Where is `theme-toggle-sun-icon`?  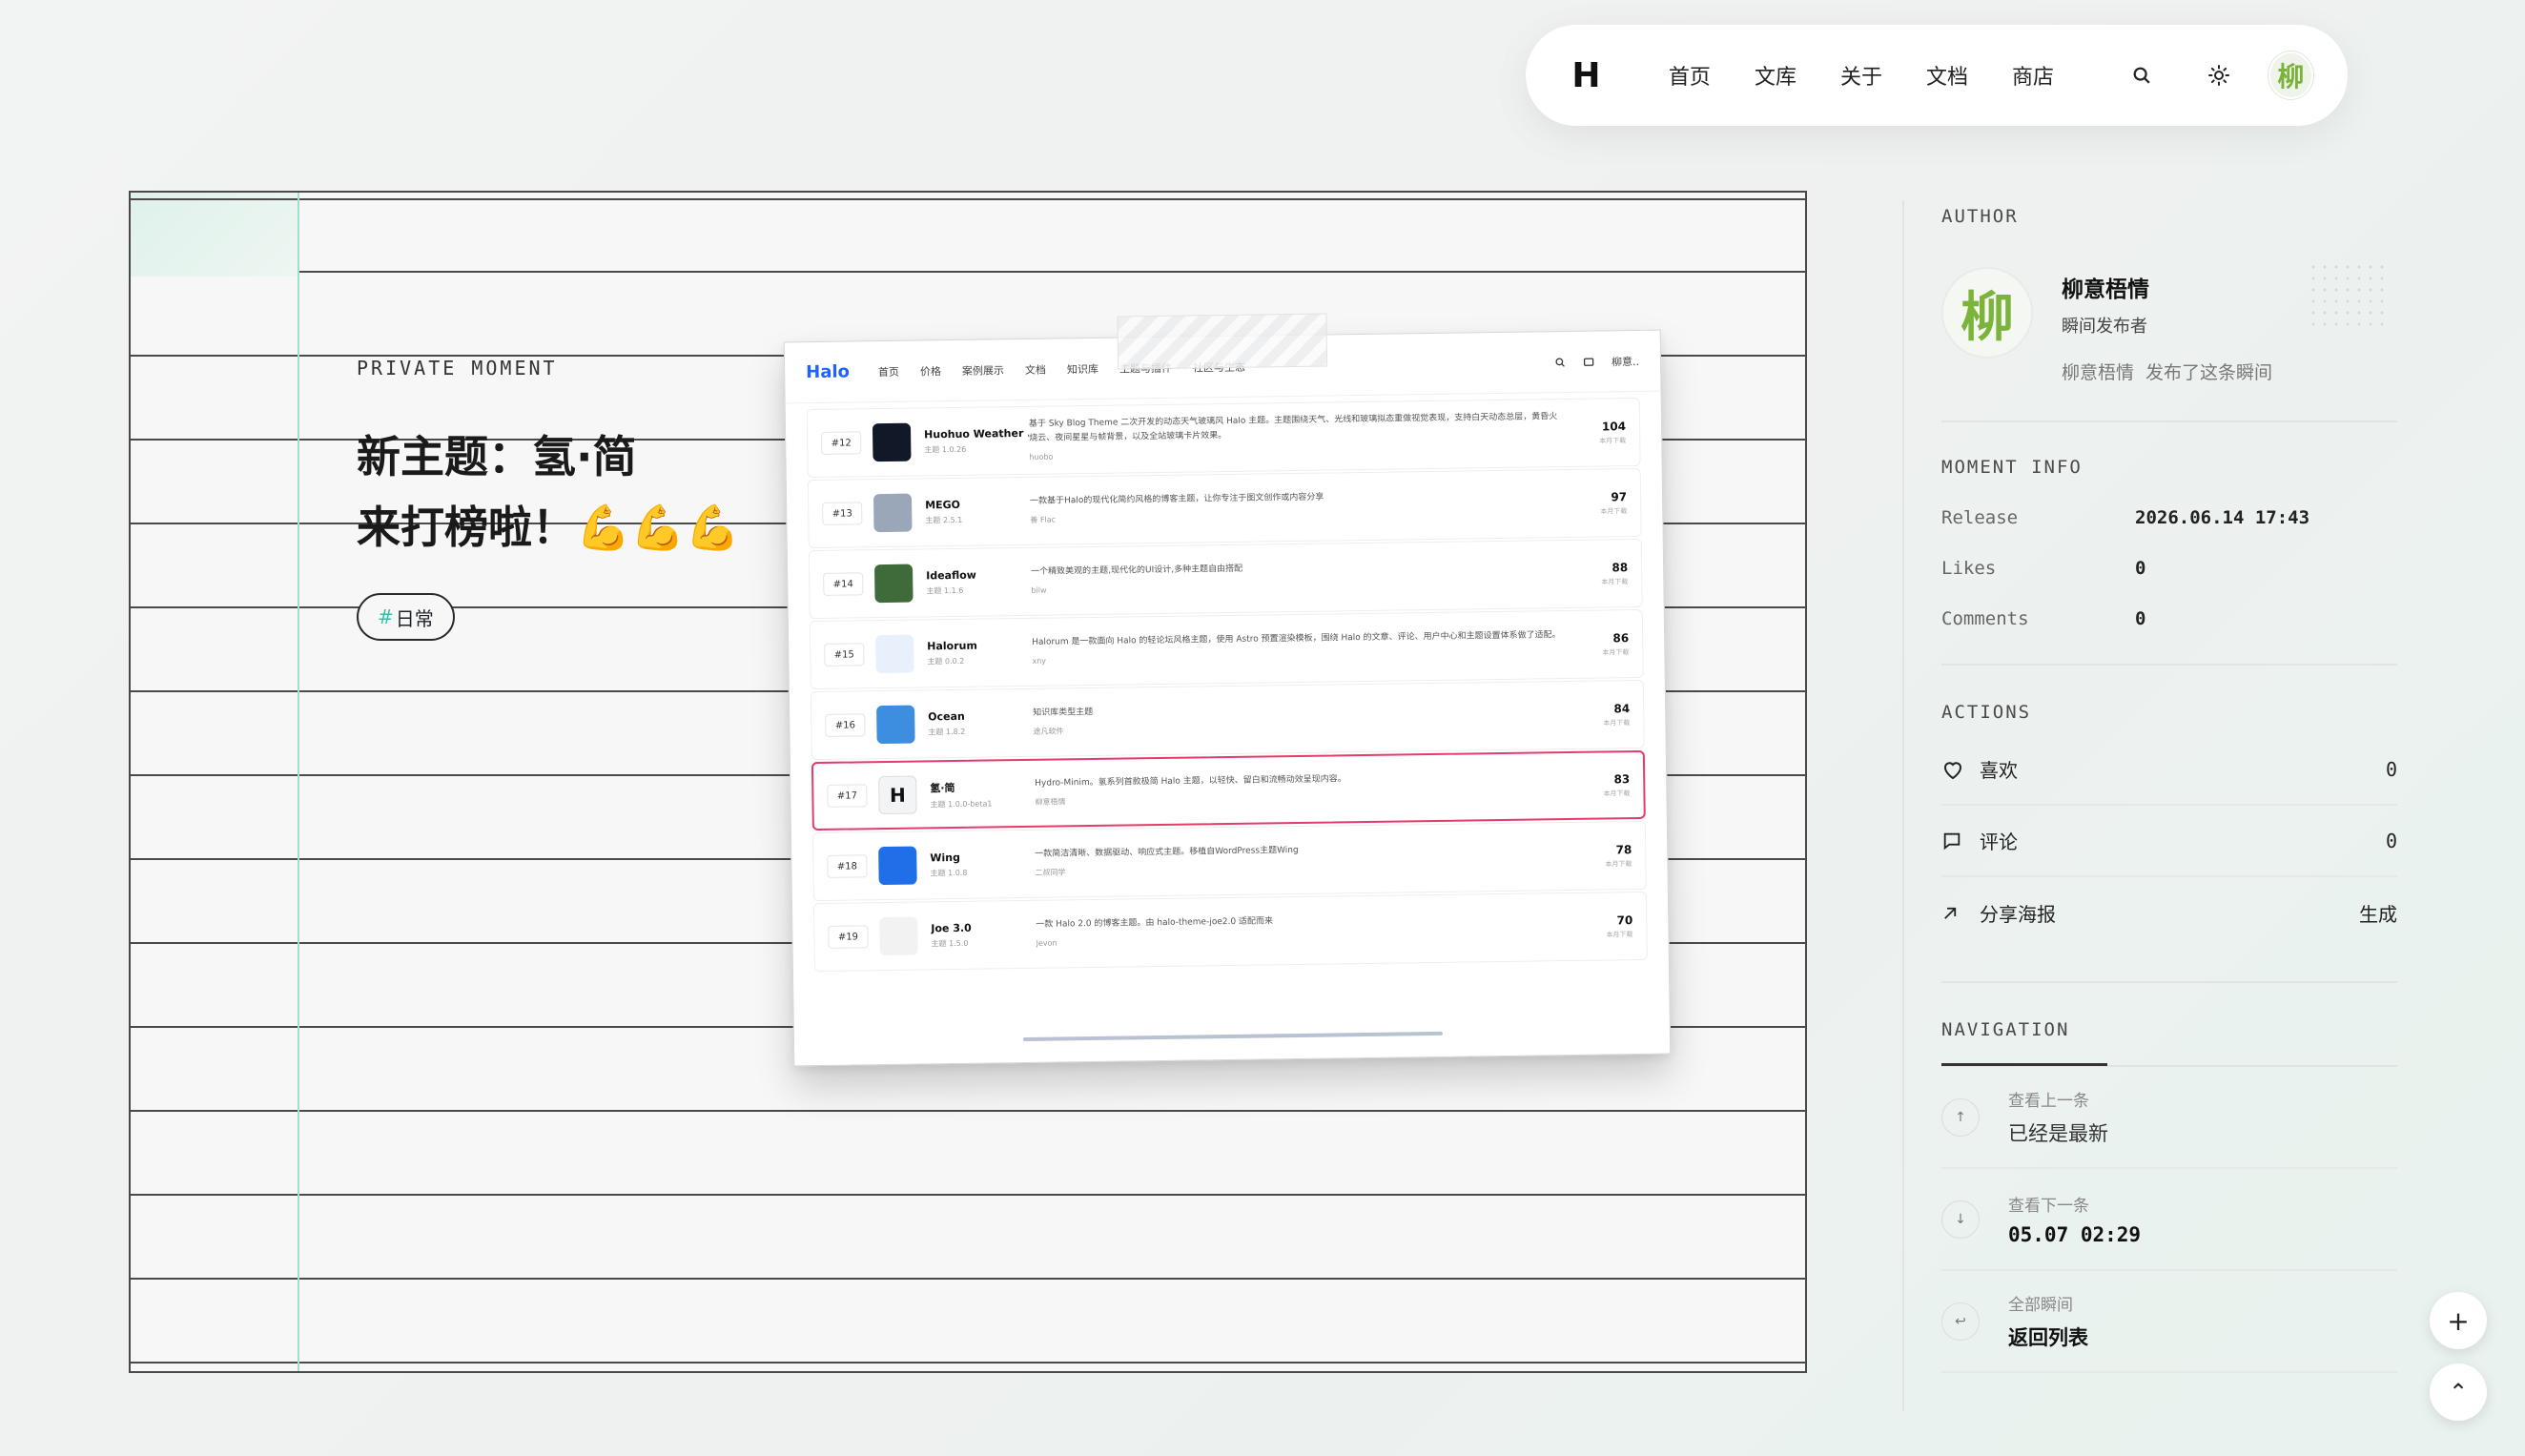
theme-toggle-sun-icon is located at coordinates (2219, 75).